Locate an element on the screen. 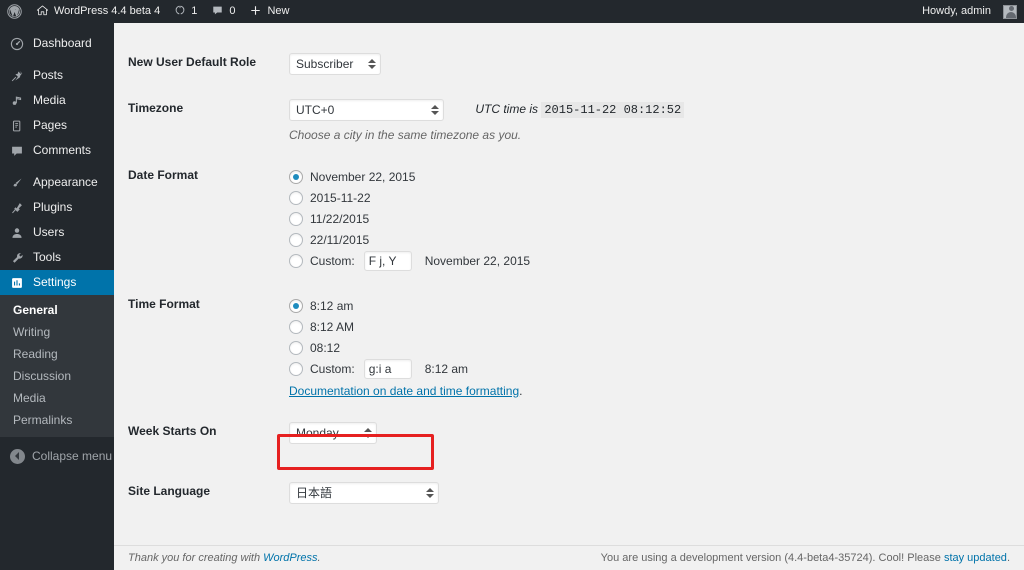  home-icon is located at coordinates (42, 12).